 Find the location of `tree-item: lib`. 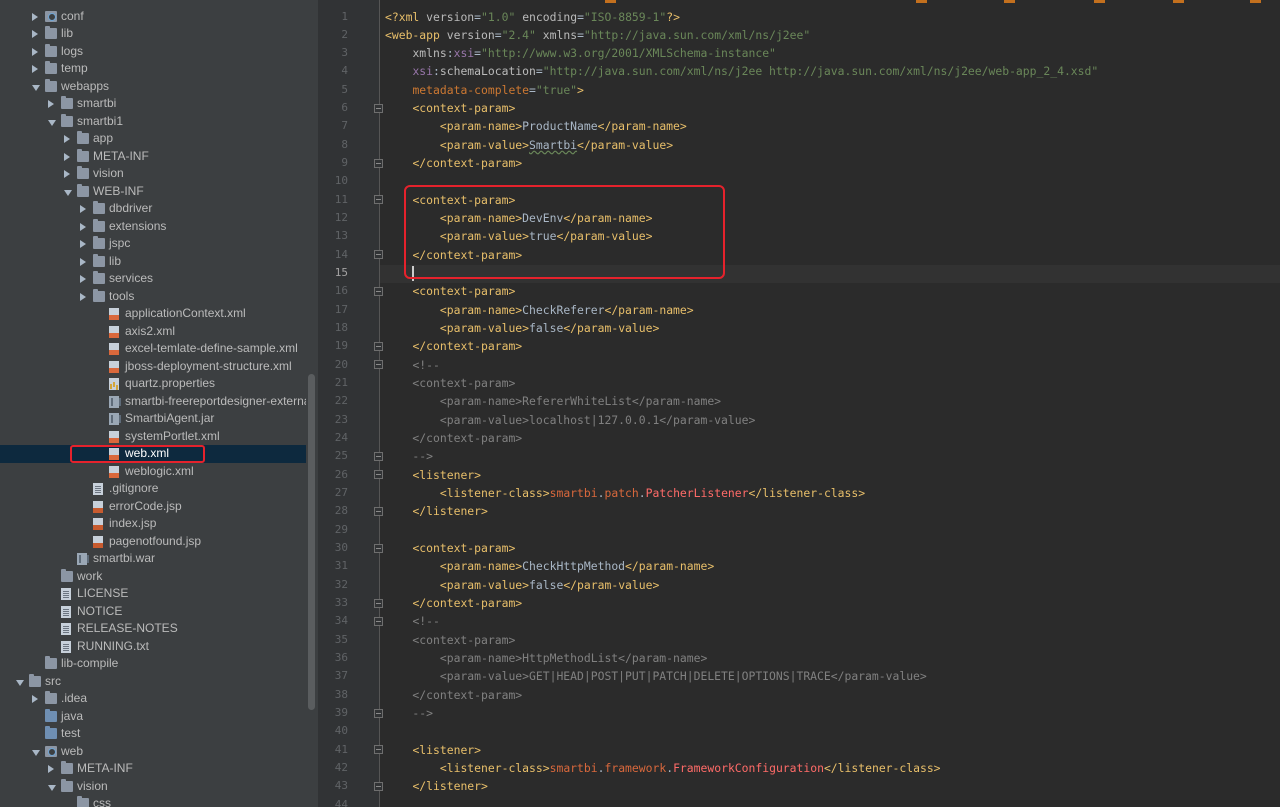

tree-item: lib is located at coordinates (153, 262).